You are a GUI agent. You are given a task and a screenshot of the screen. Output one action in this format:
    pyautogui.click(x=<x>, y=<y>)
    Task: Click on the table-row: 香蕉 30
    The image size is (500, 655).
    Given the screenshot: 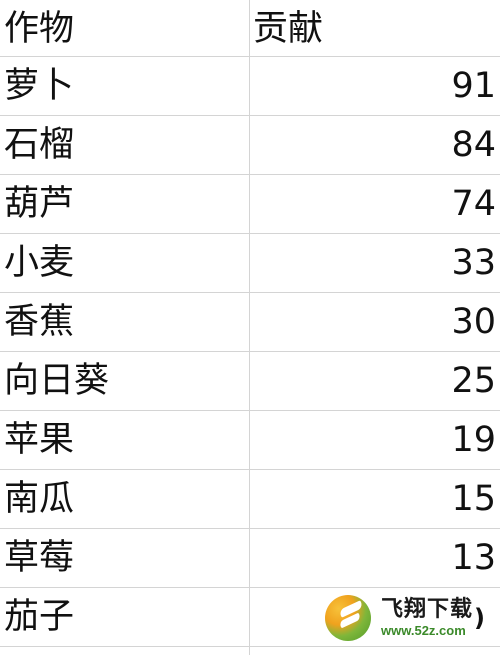 What is the action you would take?
    pyautogui.click(x=250, y=322)
    